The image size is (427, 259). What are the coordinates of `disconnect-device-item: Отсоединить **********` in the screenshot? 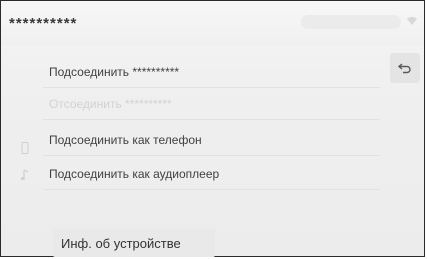 It's located at (211, 104).